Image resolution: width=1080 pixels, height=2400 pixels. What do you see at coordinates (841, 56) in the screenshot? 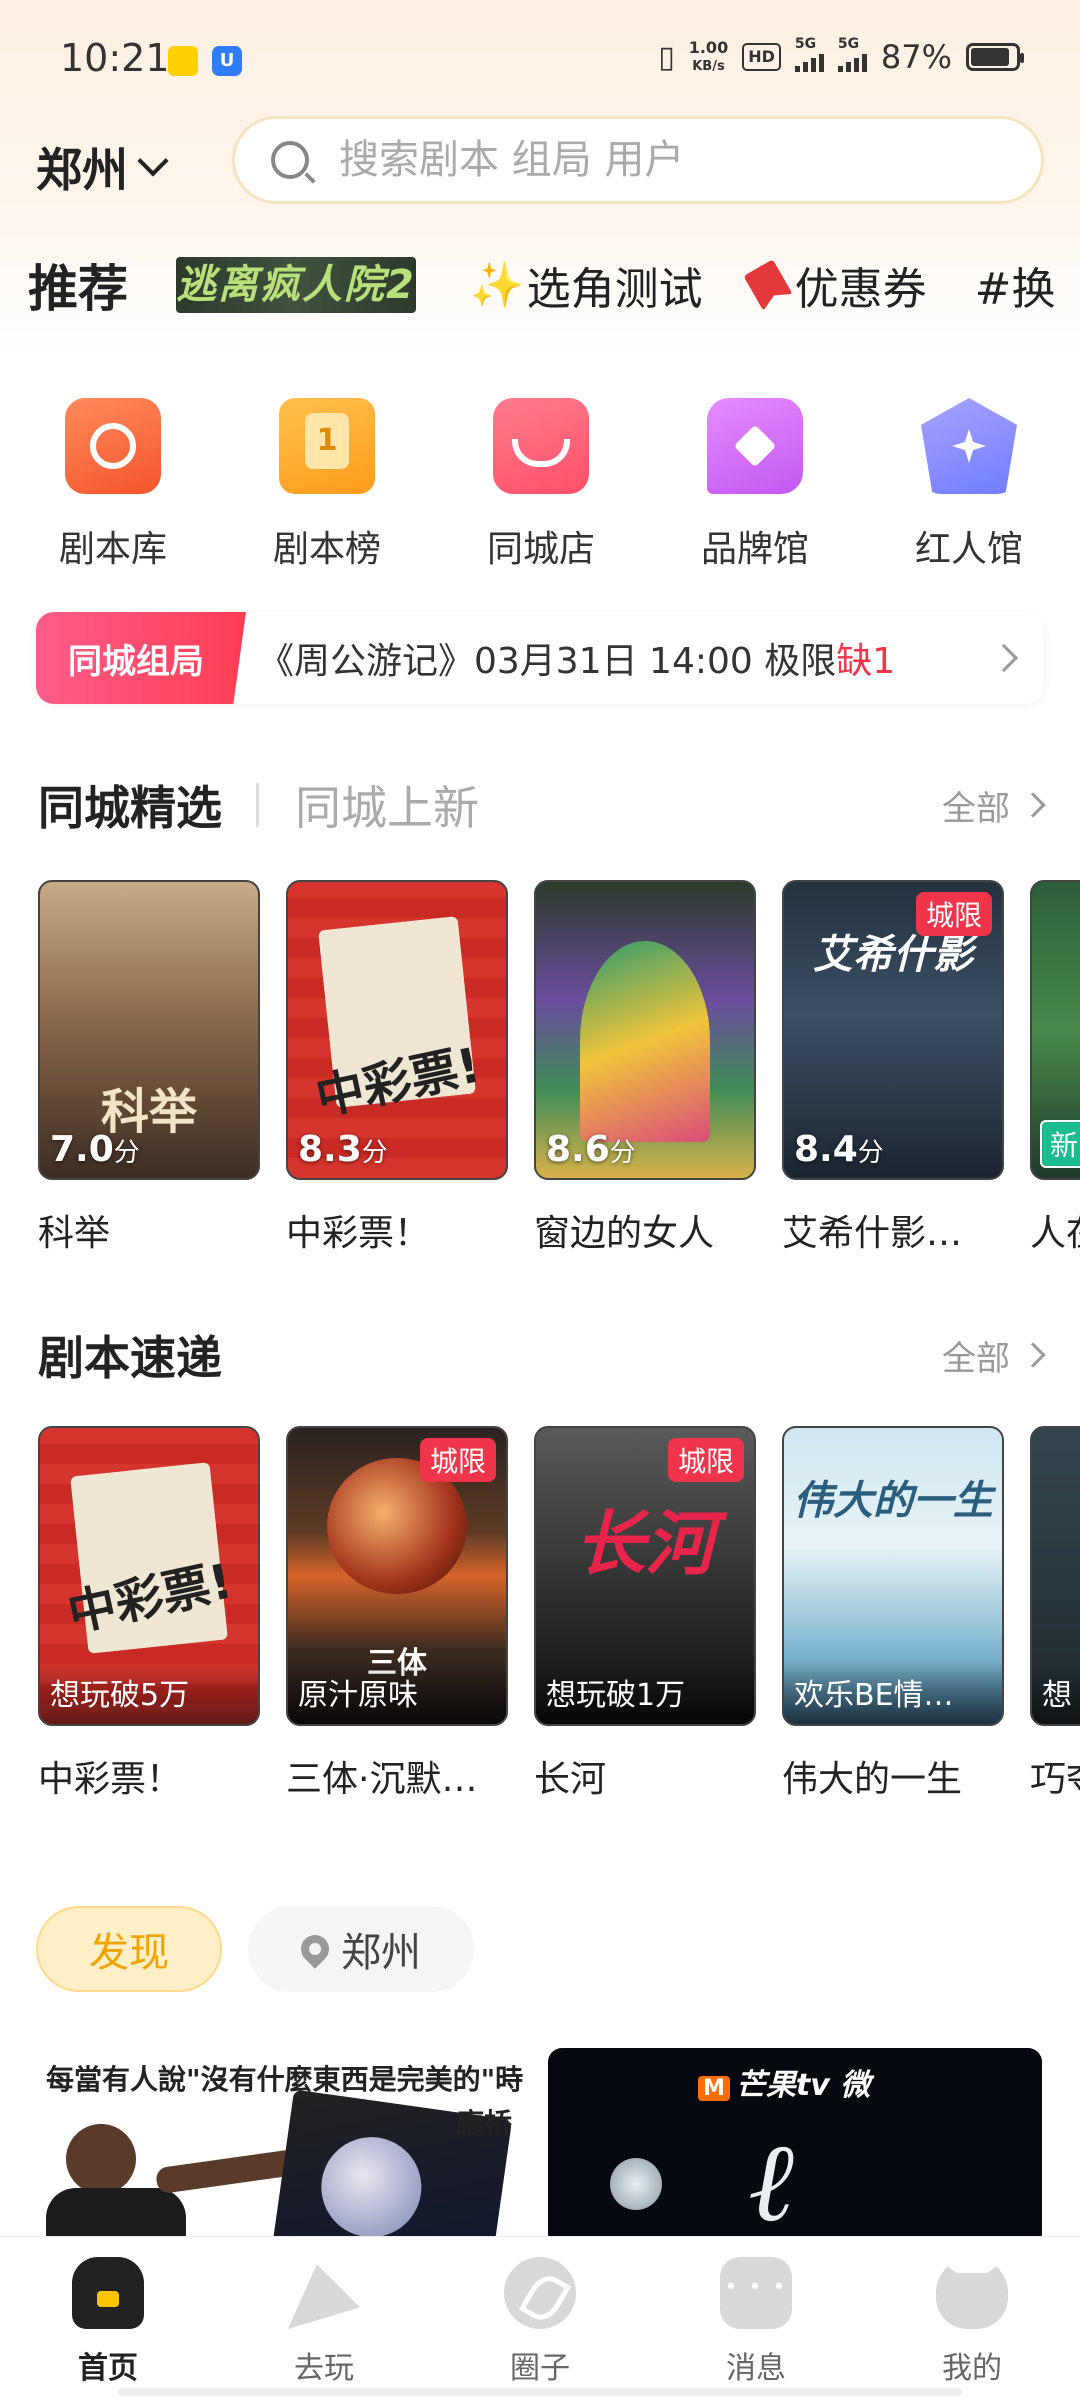
I see `status-indicators: ▯ 1.00 KB/s HD 5G 5G 87%` at bounding box center [841, 56].